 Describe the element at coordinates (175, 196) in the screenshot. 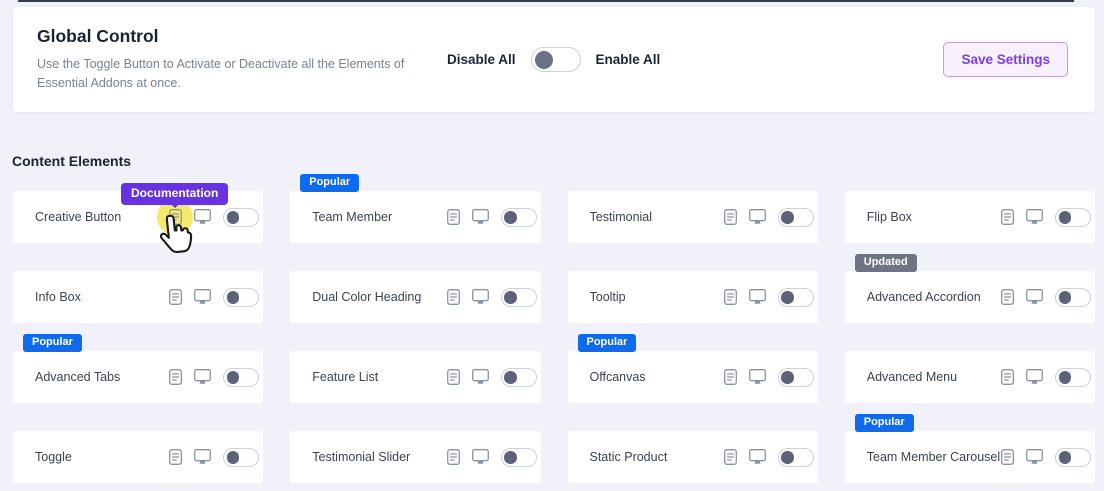

I see `documentation-tooltip: Documentation` at that location.